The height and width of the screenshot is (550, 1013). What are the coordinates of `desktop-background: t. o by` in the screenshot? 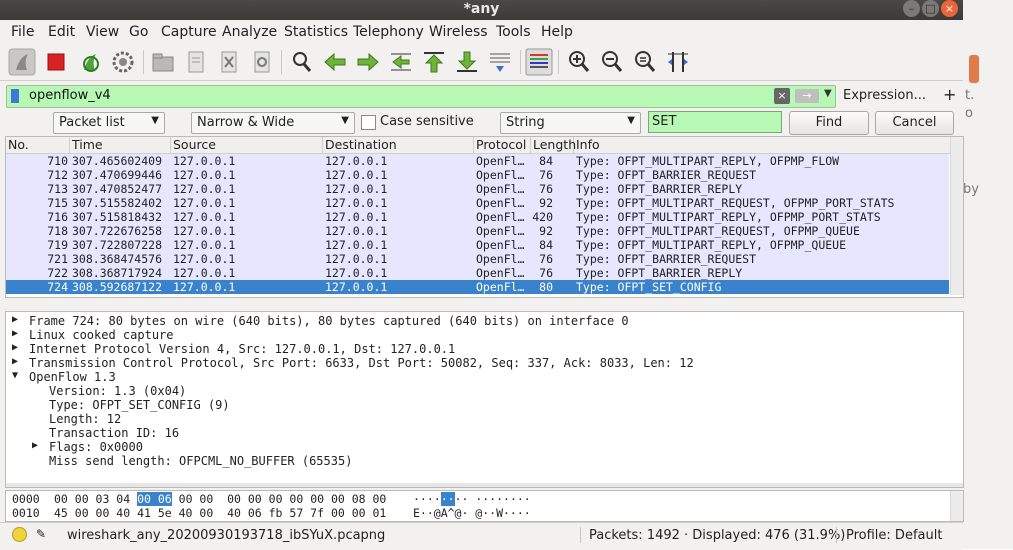 It's located at (988, 274).